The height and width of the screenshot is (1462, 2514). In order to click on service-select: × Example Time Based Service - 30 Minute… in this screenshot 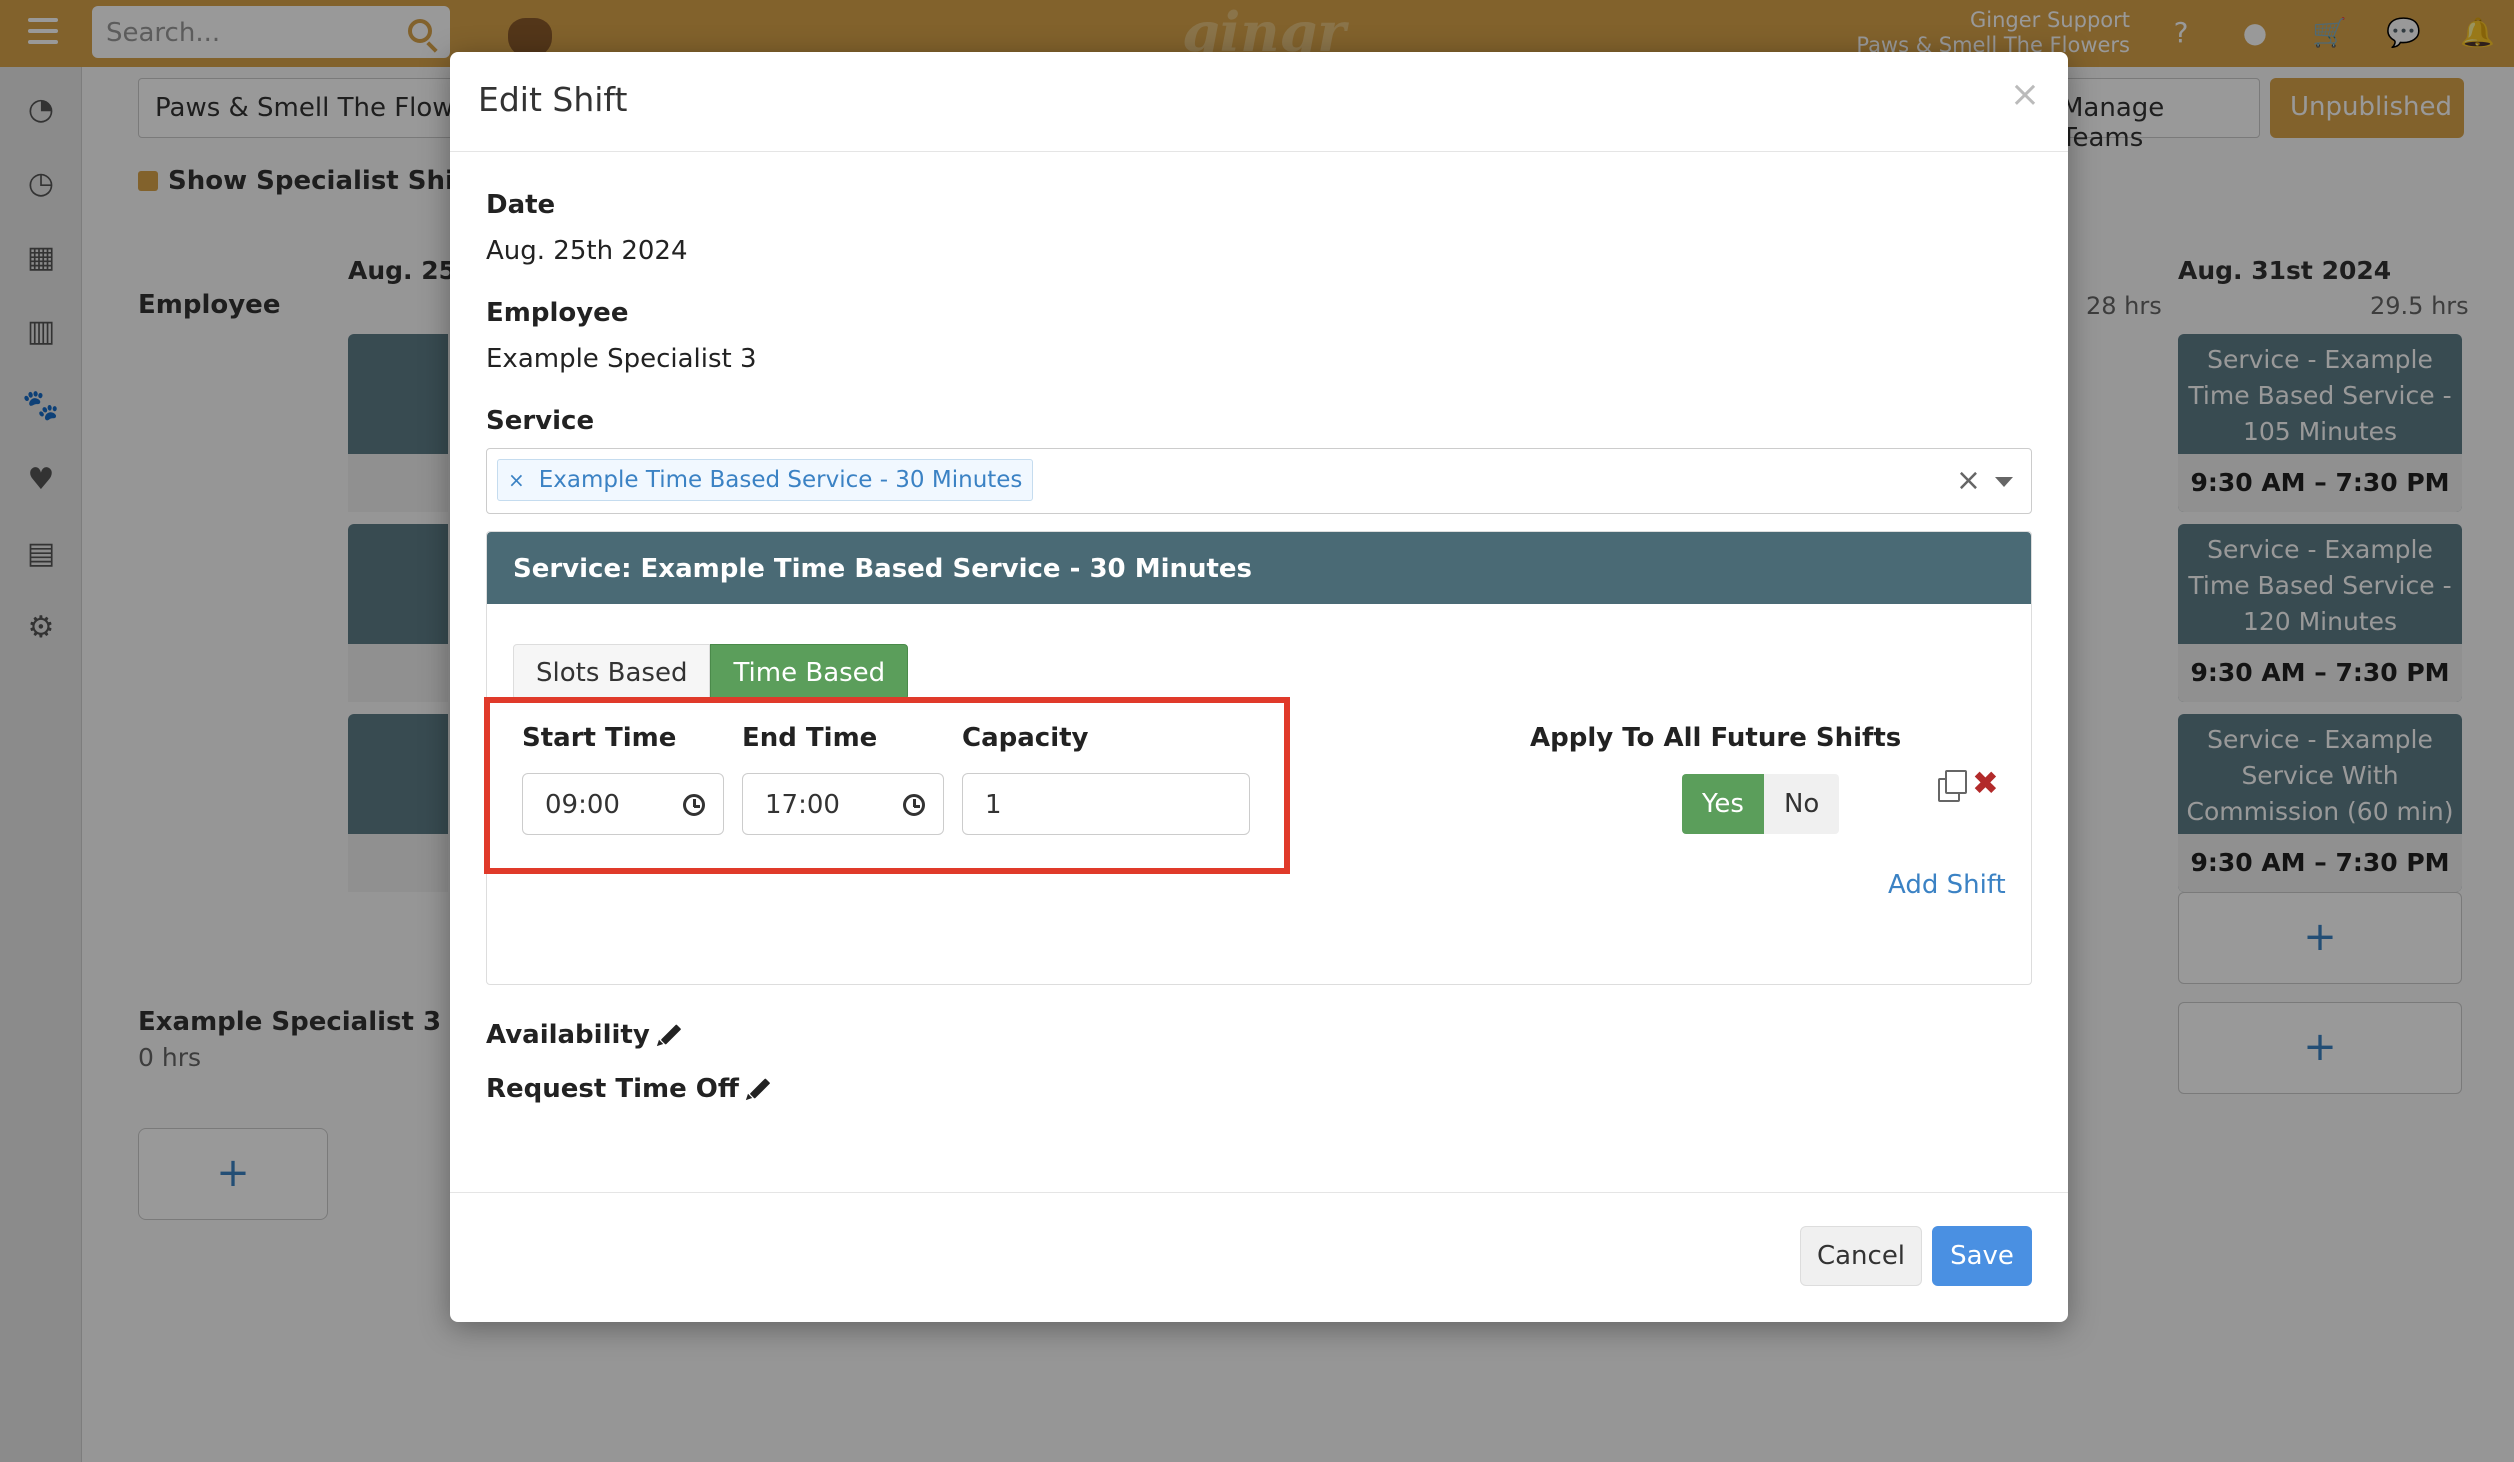, I will do `click(1259, 481)`.